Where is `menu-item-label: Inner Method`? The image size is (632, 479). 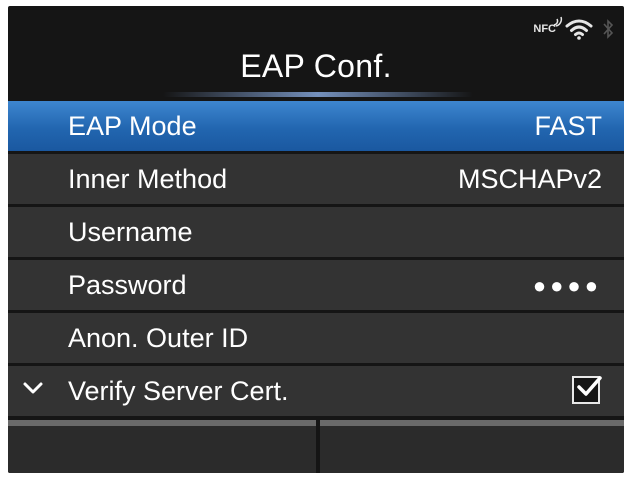
menu-item-label: Inner Method is located at coordinates (148, 178).